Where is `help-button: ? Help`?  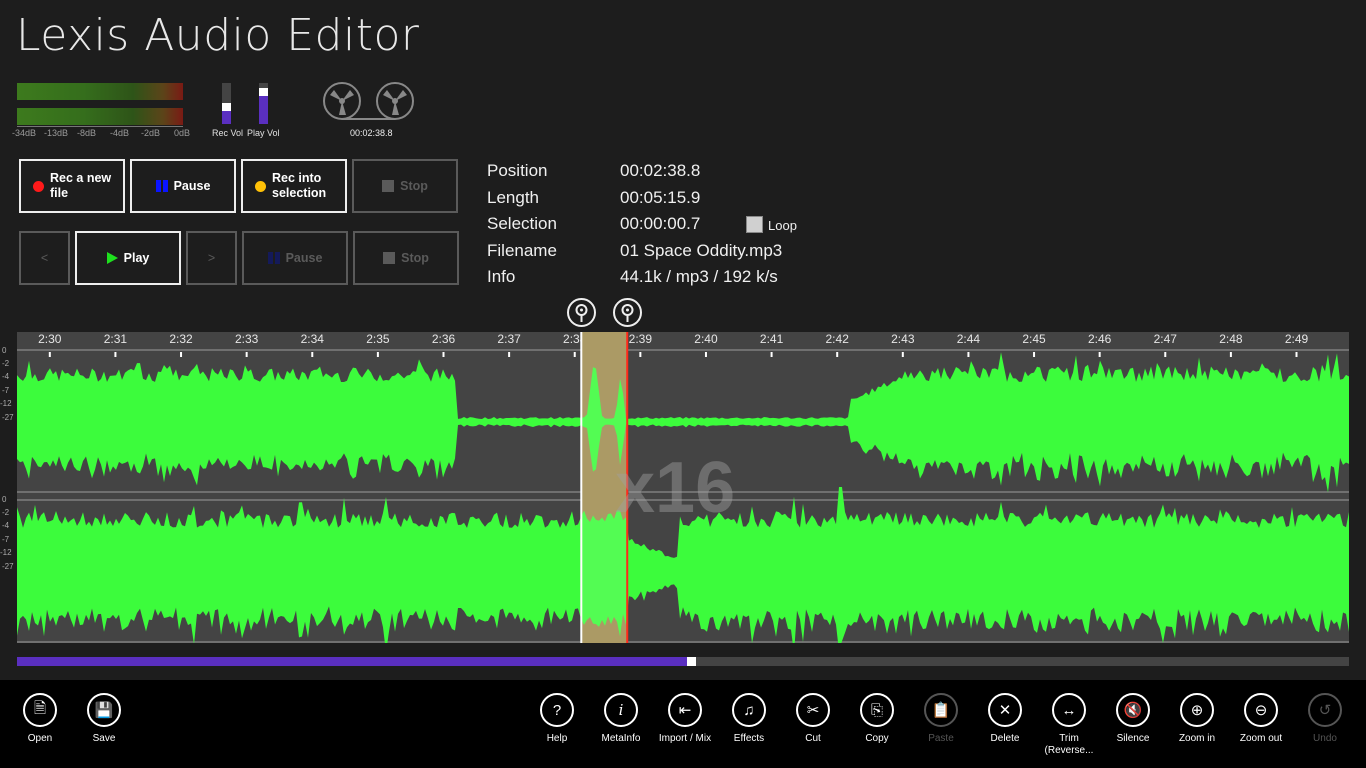 help-button: ? Help is located at coordinates (557, 712).